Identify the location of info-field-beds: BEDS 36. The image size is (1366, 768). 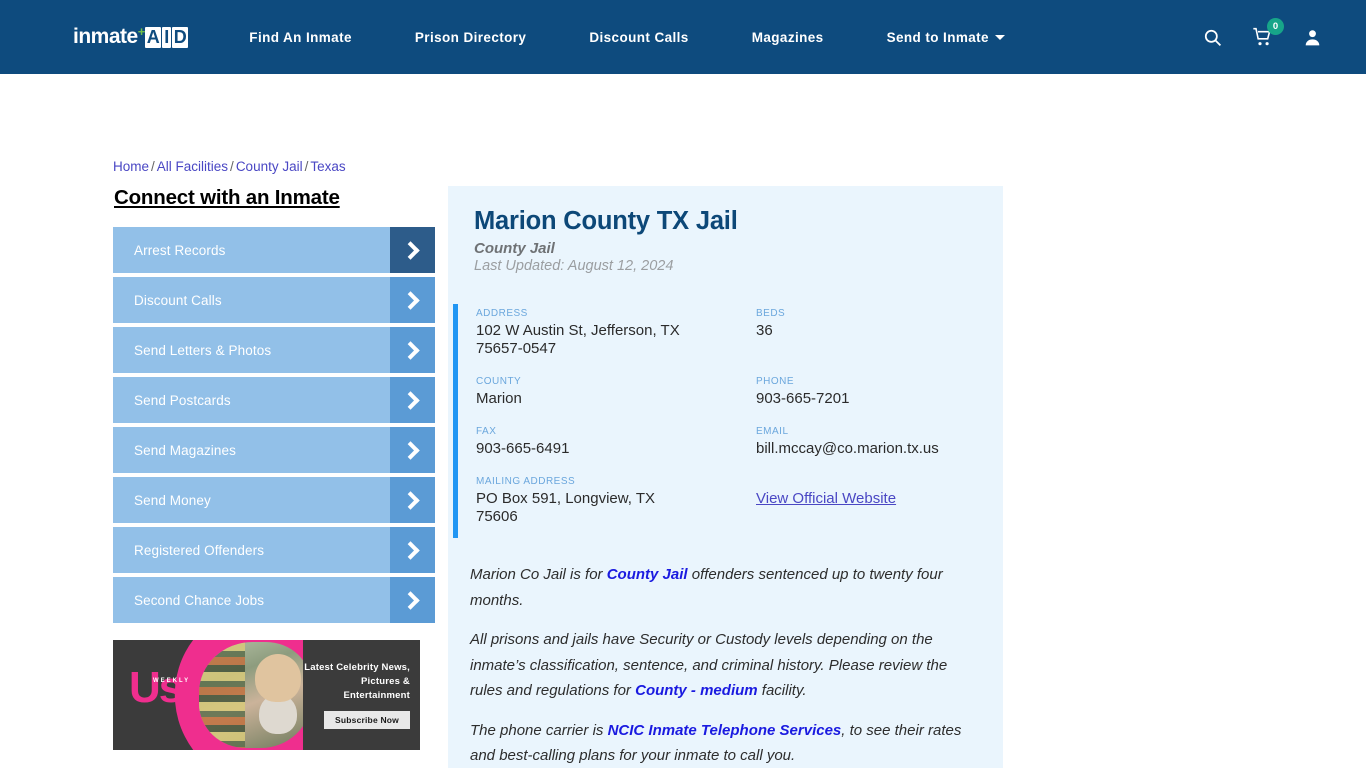
(866, 333).